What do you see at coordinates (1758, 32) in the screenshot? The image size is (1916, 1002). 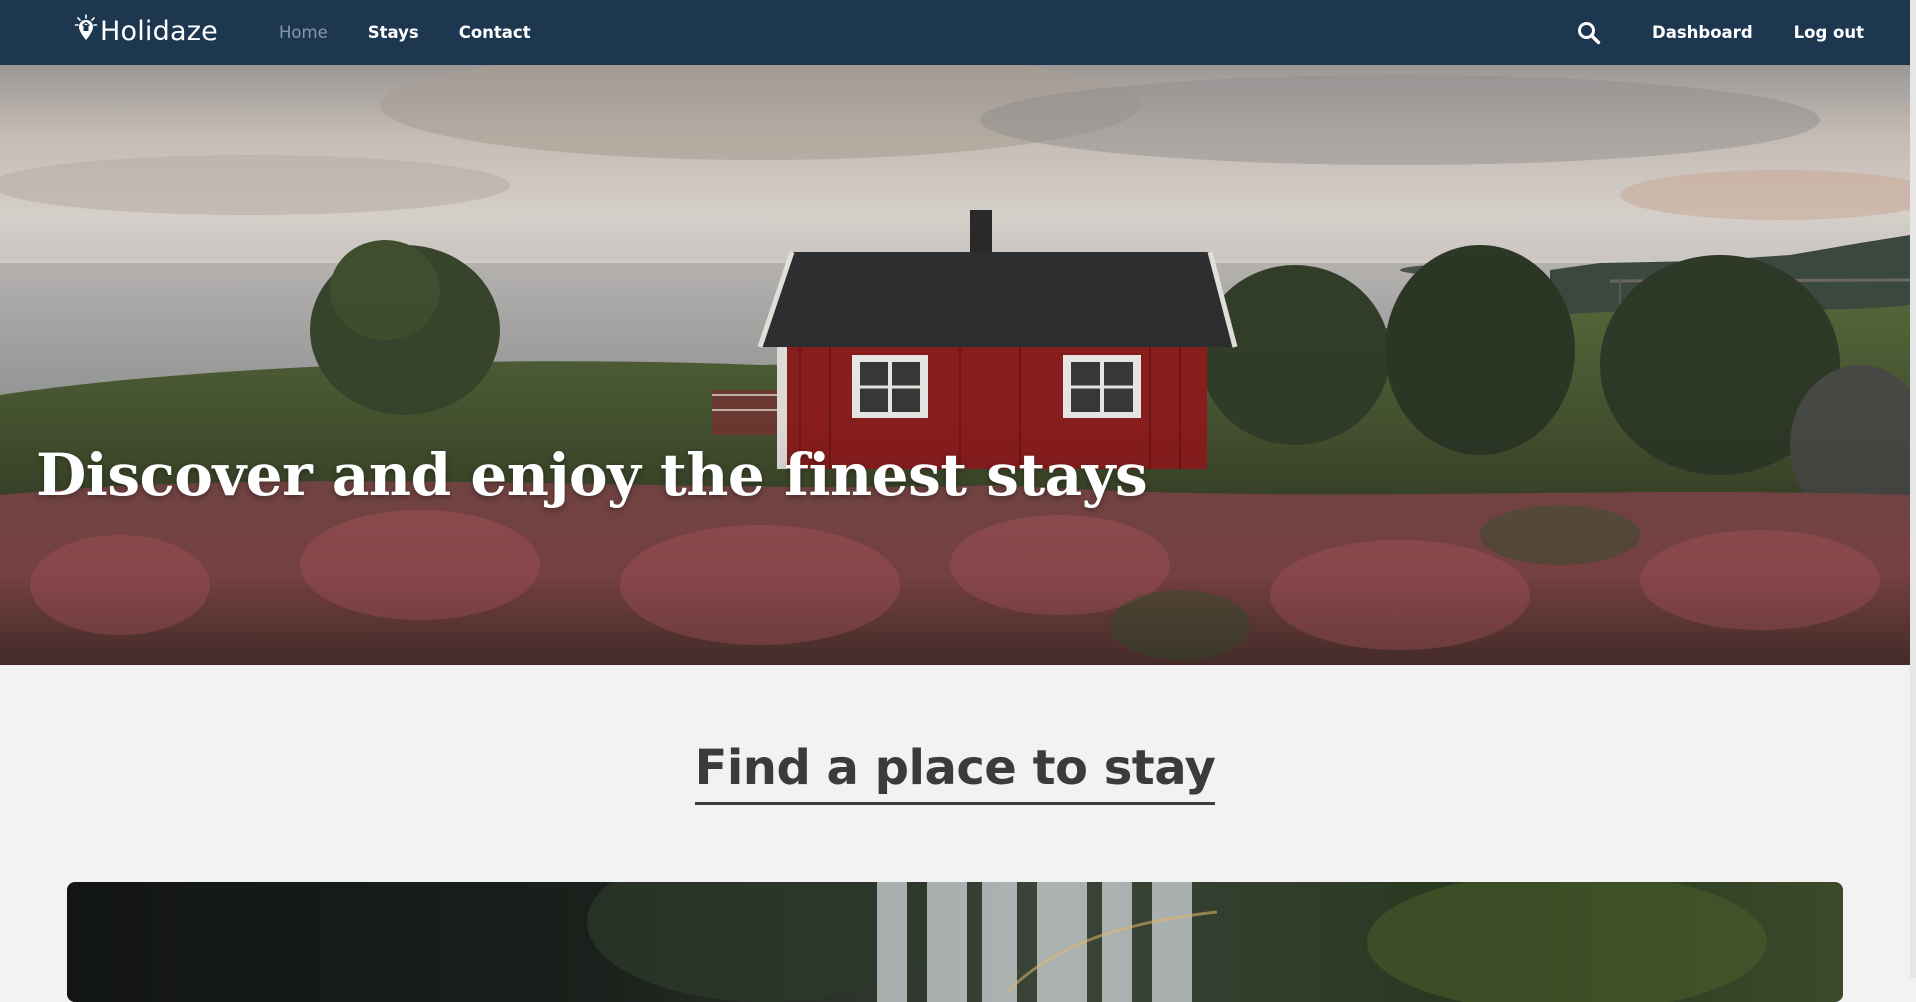 I see `account-nav: Dashboard Log out` at bounding box center [1758, 32].